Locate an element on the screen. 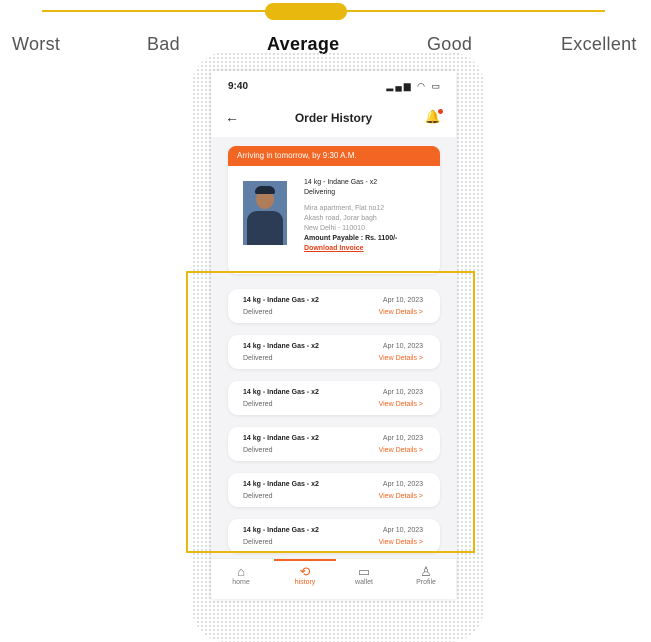 The height and width of the screenshot is (642, 651). amount-payable: Amount Payable : Rs. 1100/- is located at coordinates (351, 238).